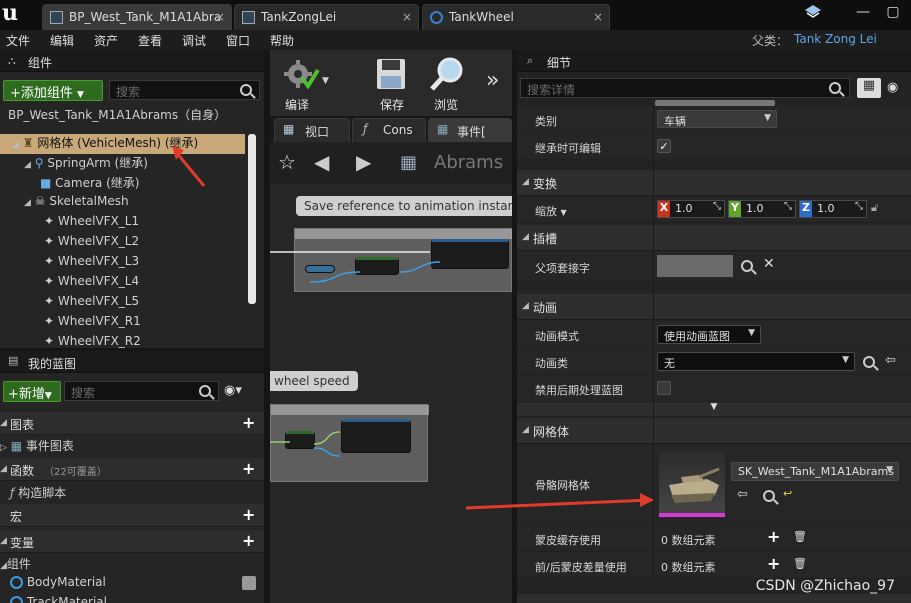  I want to click on back-arrow-icon: ◀, so click(321, 162).